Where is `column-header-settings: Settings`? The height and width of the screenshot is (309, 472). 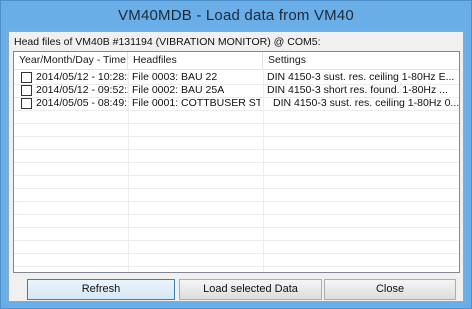 column-header-settings: Settings is located at coordinates (361, 61).